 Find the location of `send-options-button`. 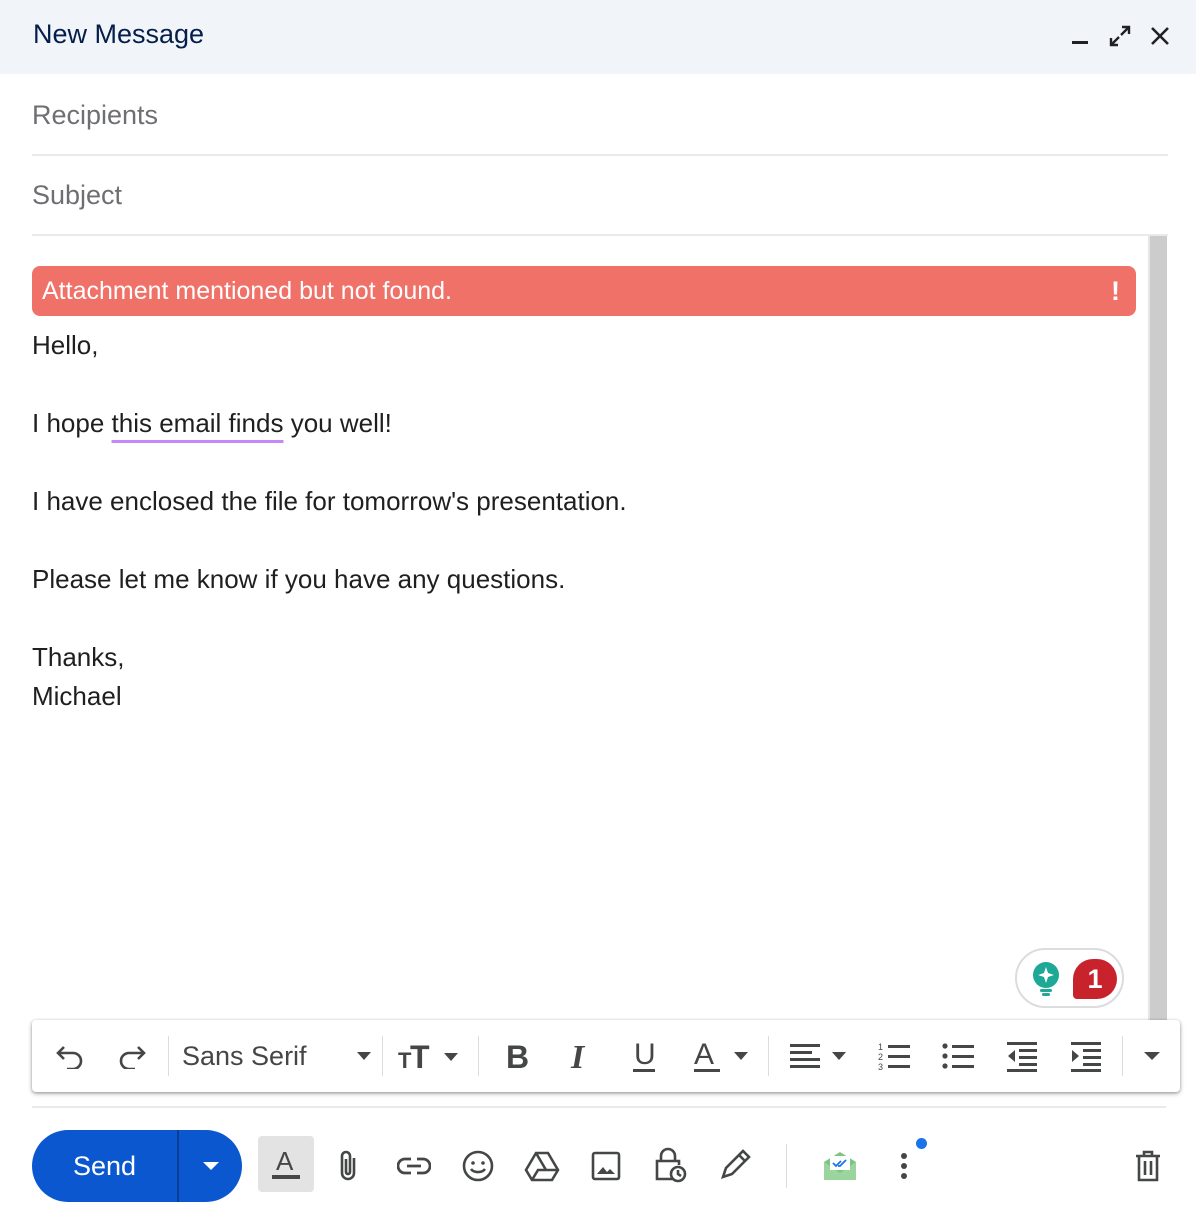

send-options-button is located at coordinates (210, 1166).